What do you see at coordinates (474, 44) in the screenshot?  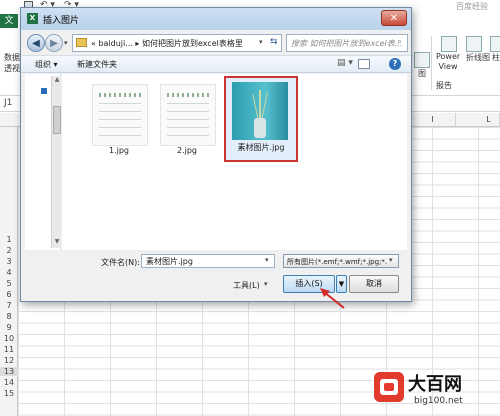 I see `line-chart-icon` at bounding box center [474, 44].